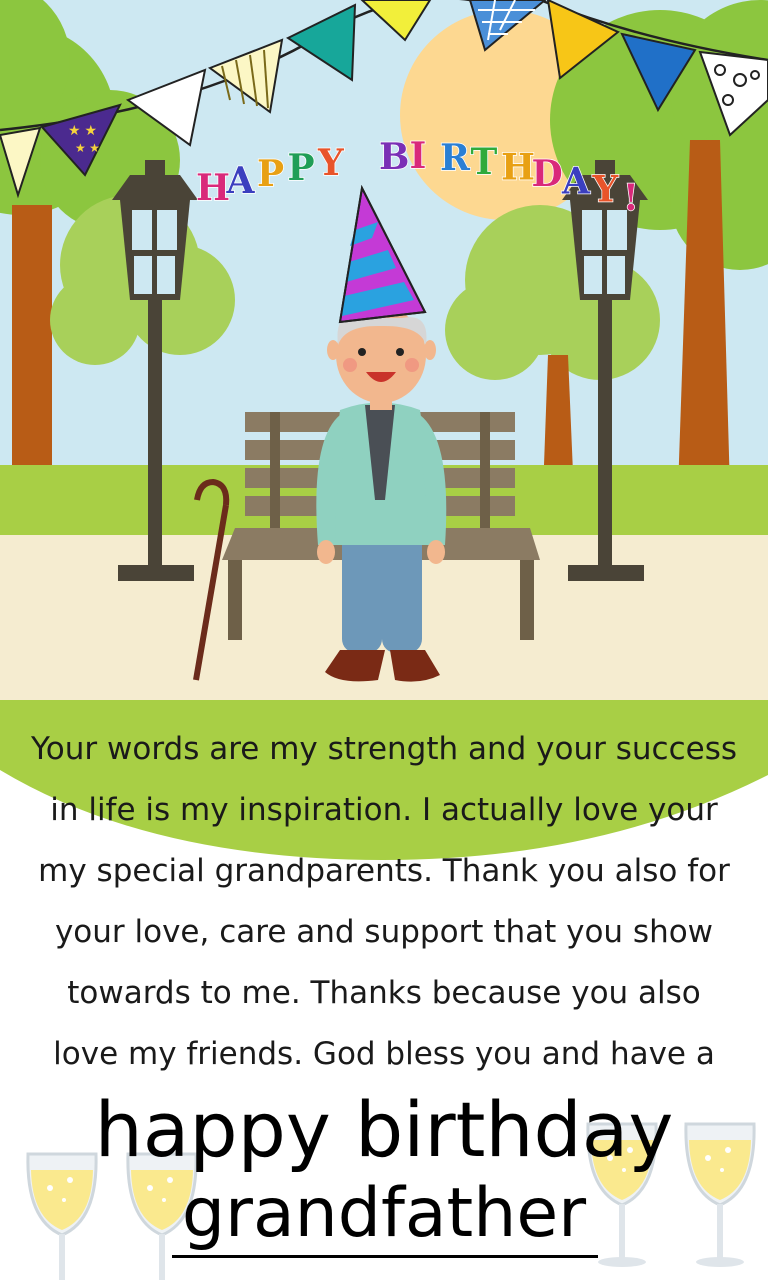  Describe the element at coordinates (455, 158) in the screenshot. I see `banner-letter: R` at that location.